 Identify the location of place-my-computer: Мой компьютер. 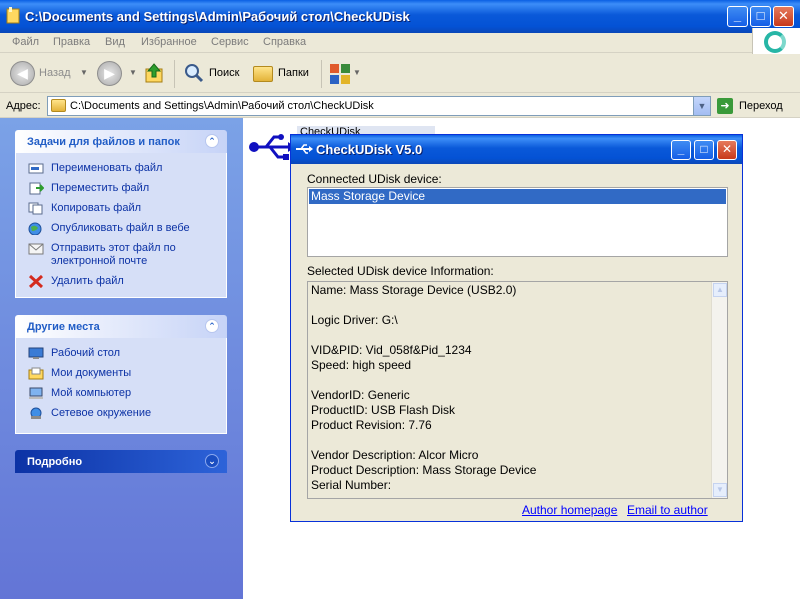
(121, 393).